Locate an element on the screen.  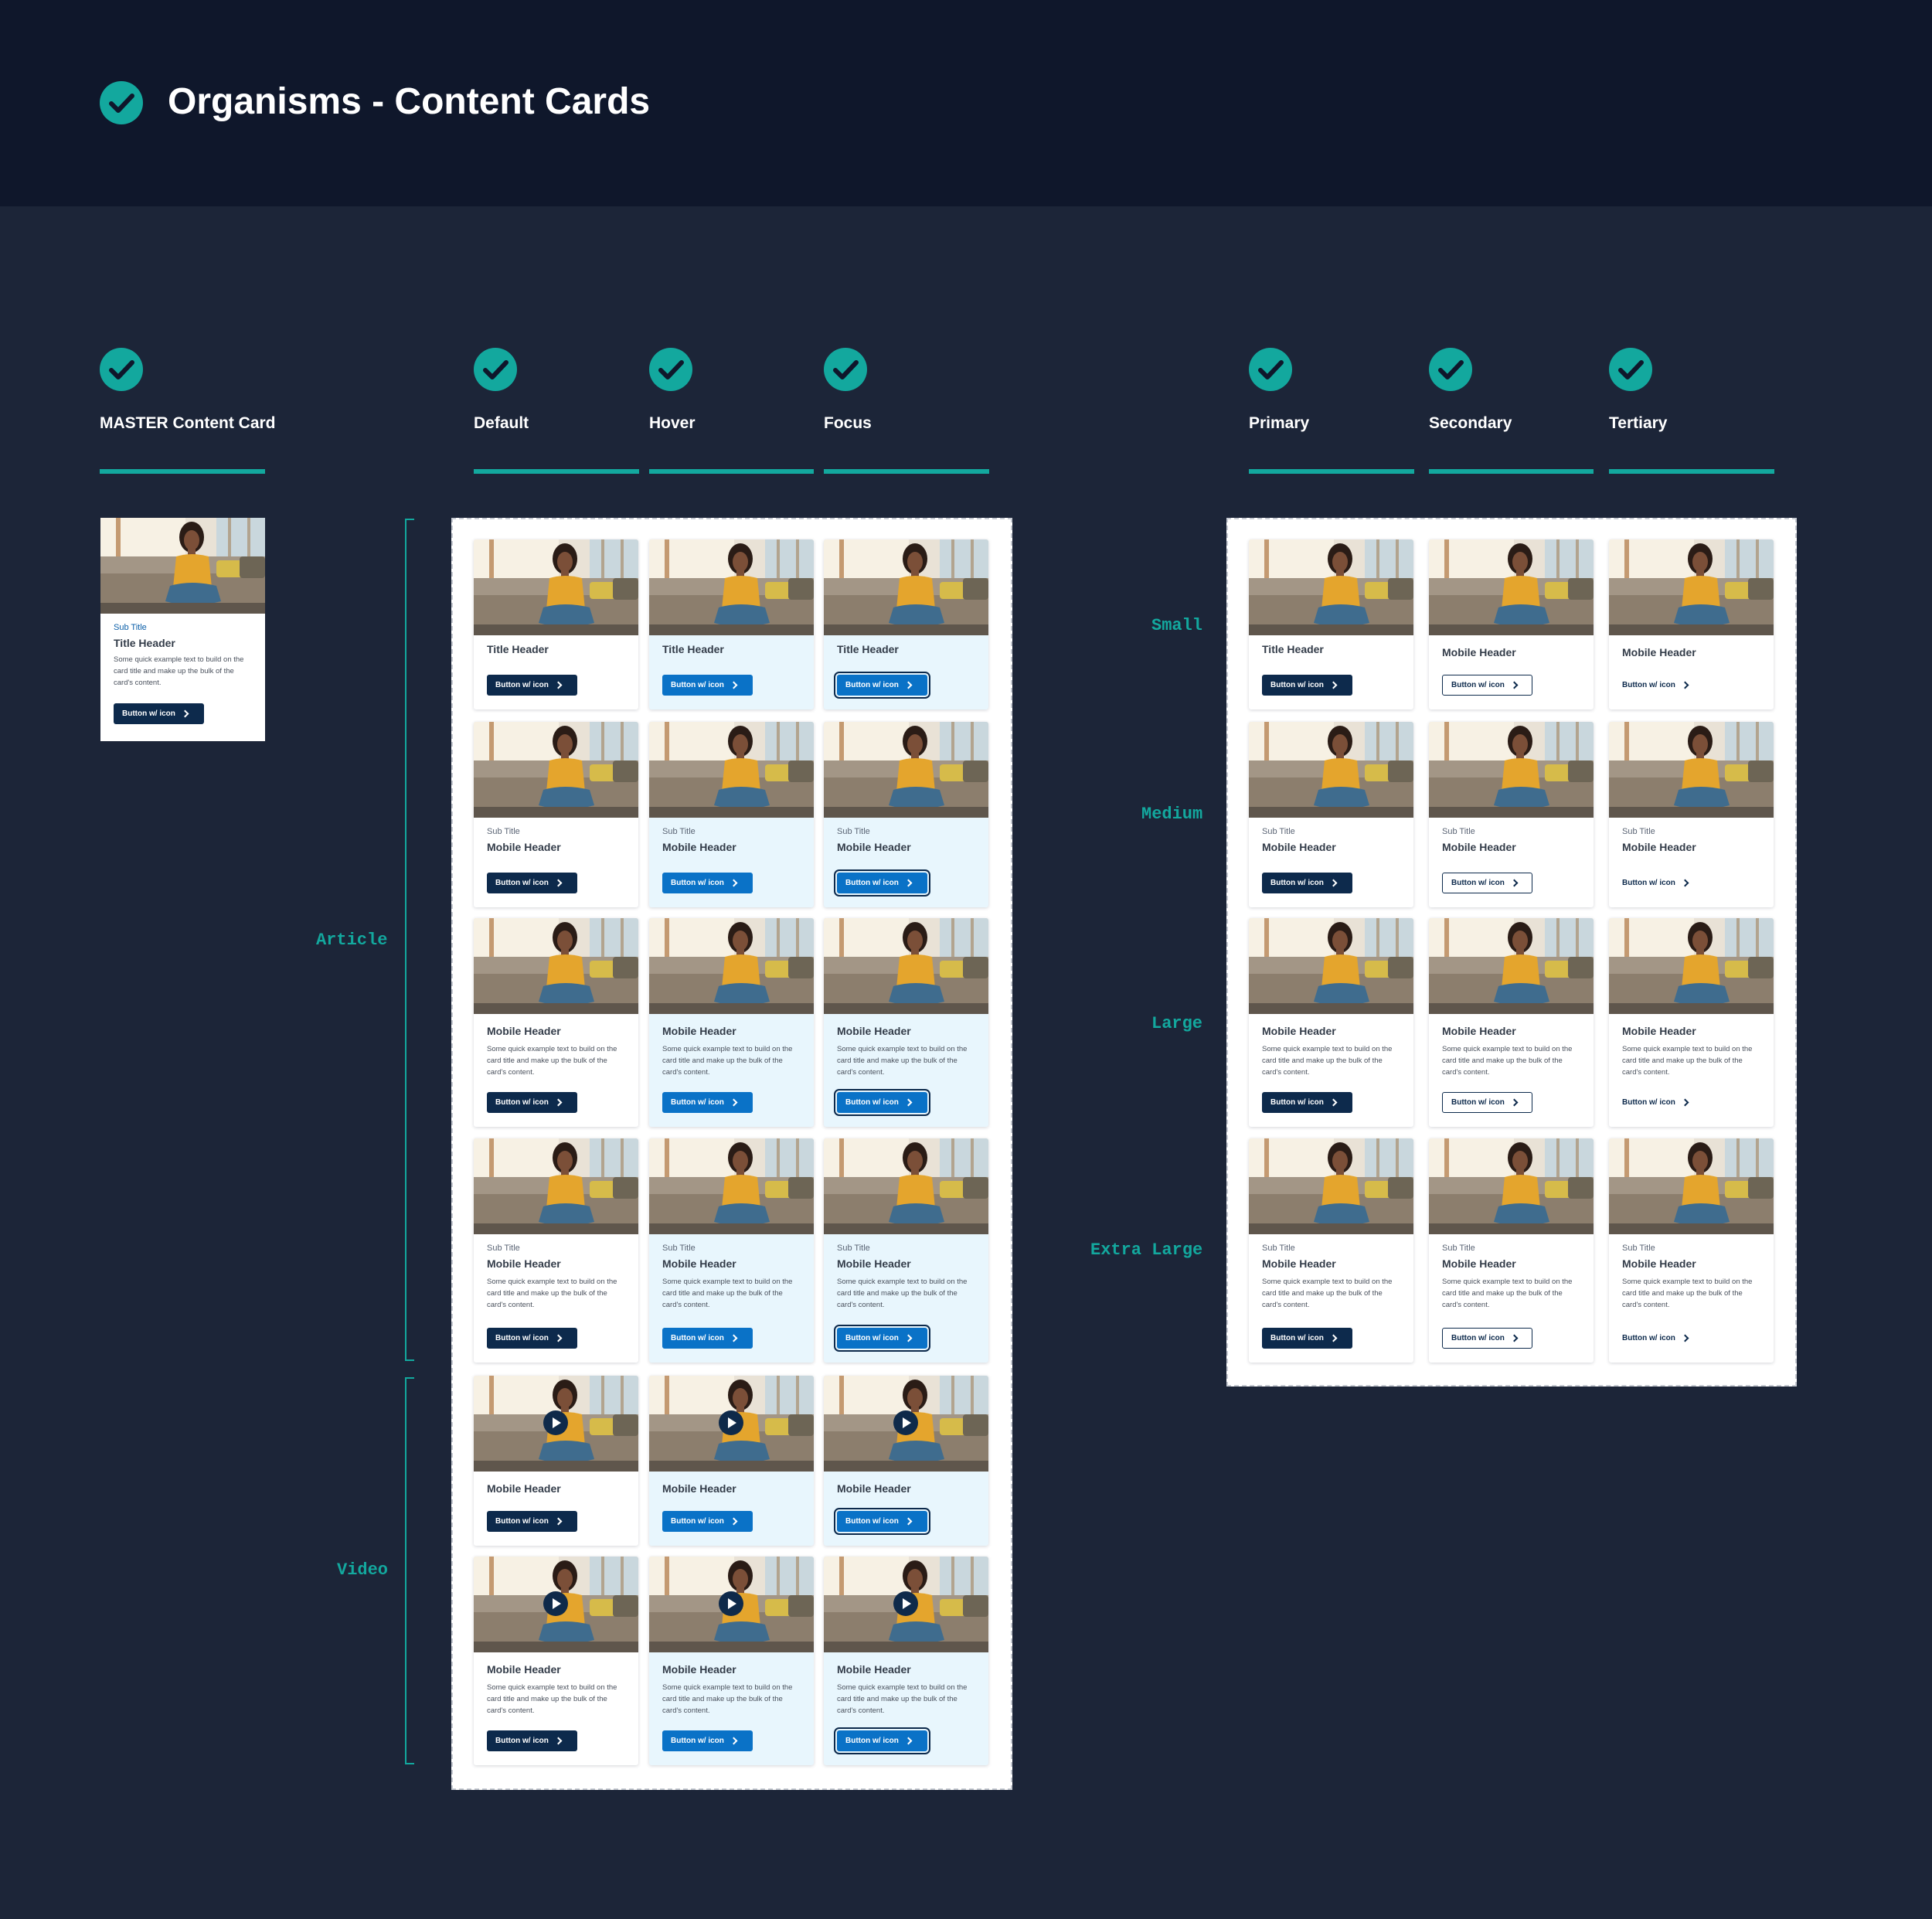
card-title: Title Header is located at coordinates (1293, 649).